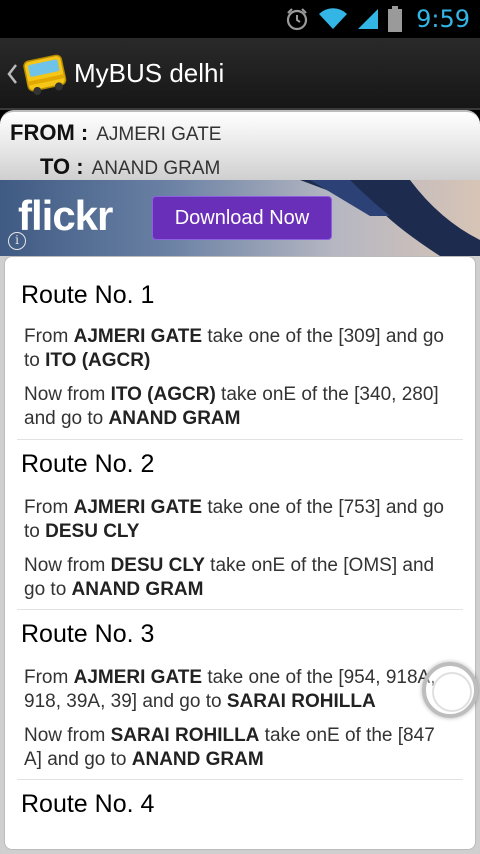  I want to click on status-clock: 9:59, so click(443, 19).